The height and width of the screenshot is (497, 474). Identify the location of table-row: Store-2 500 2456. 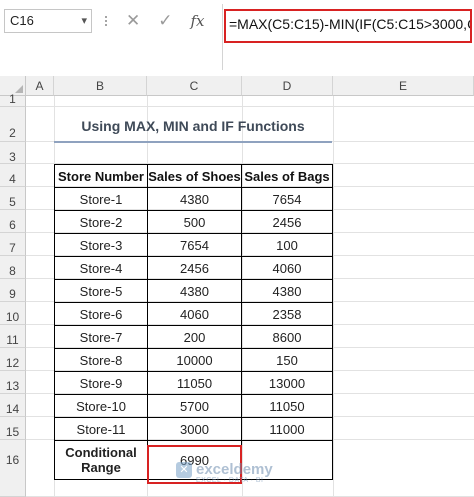
(193, 222).